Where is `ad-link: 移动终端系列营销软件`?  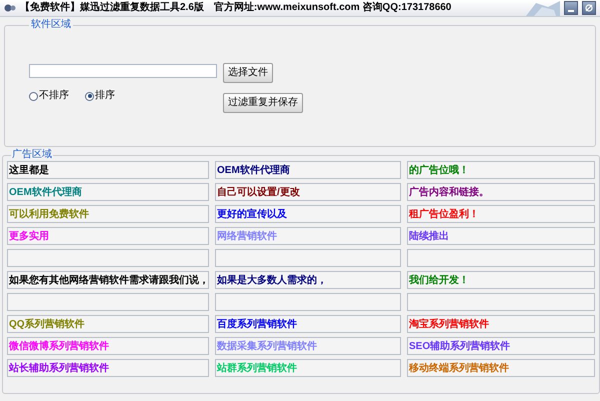 ad-link: 移动终端系列营销软件 is located at coordinates (501, 368).